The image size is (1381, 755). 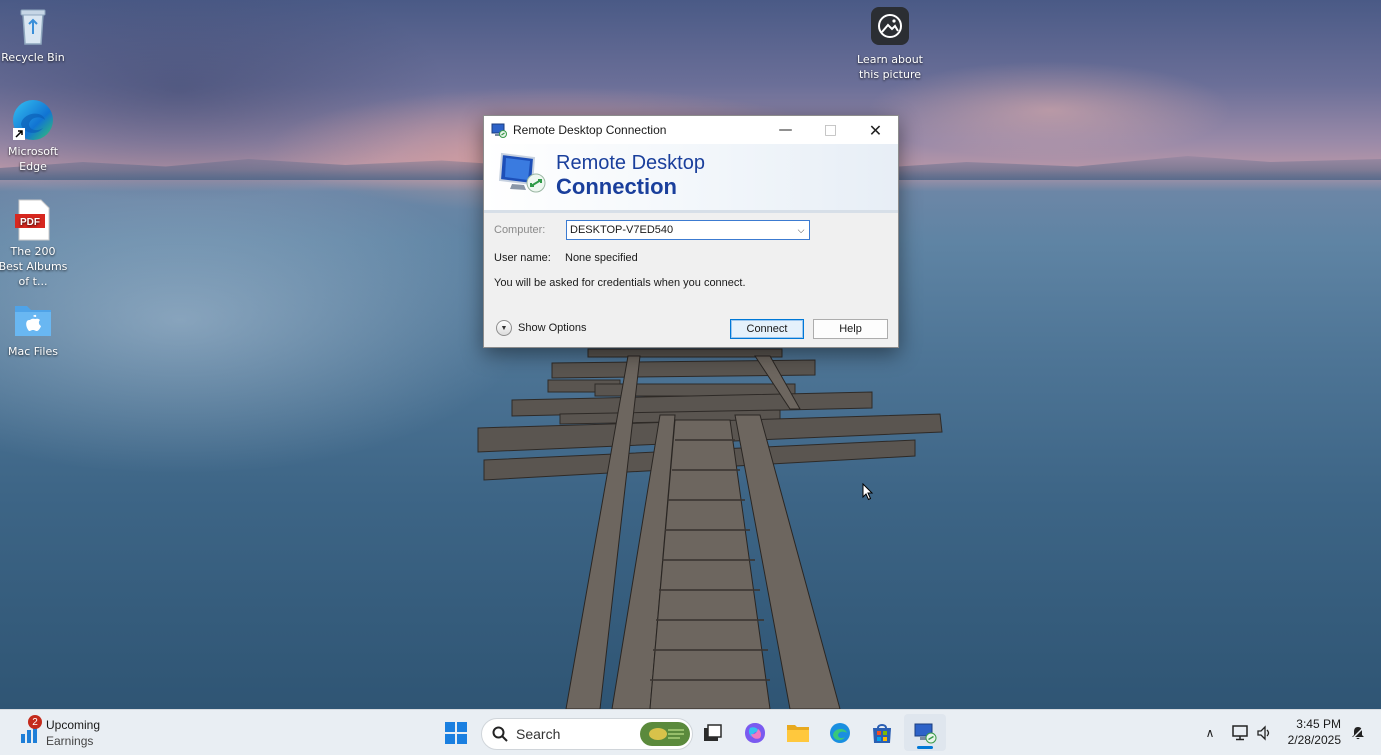 I want to click on window-title: Remote Desktop Connection, so click(x=590, y=130).